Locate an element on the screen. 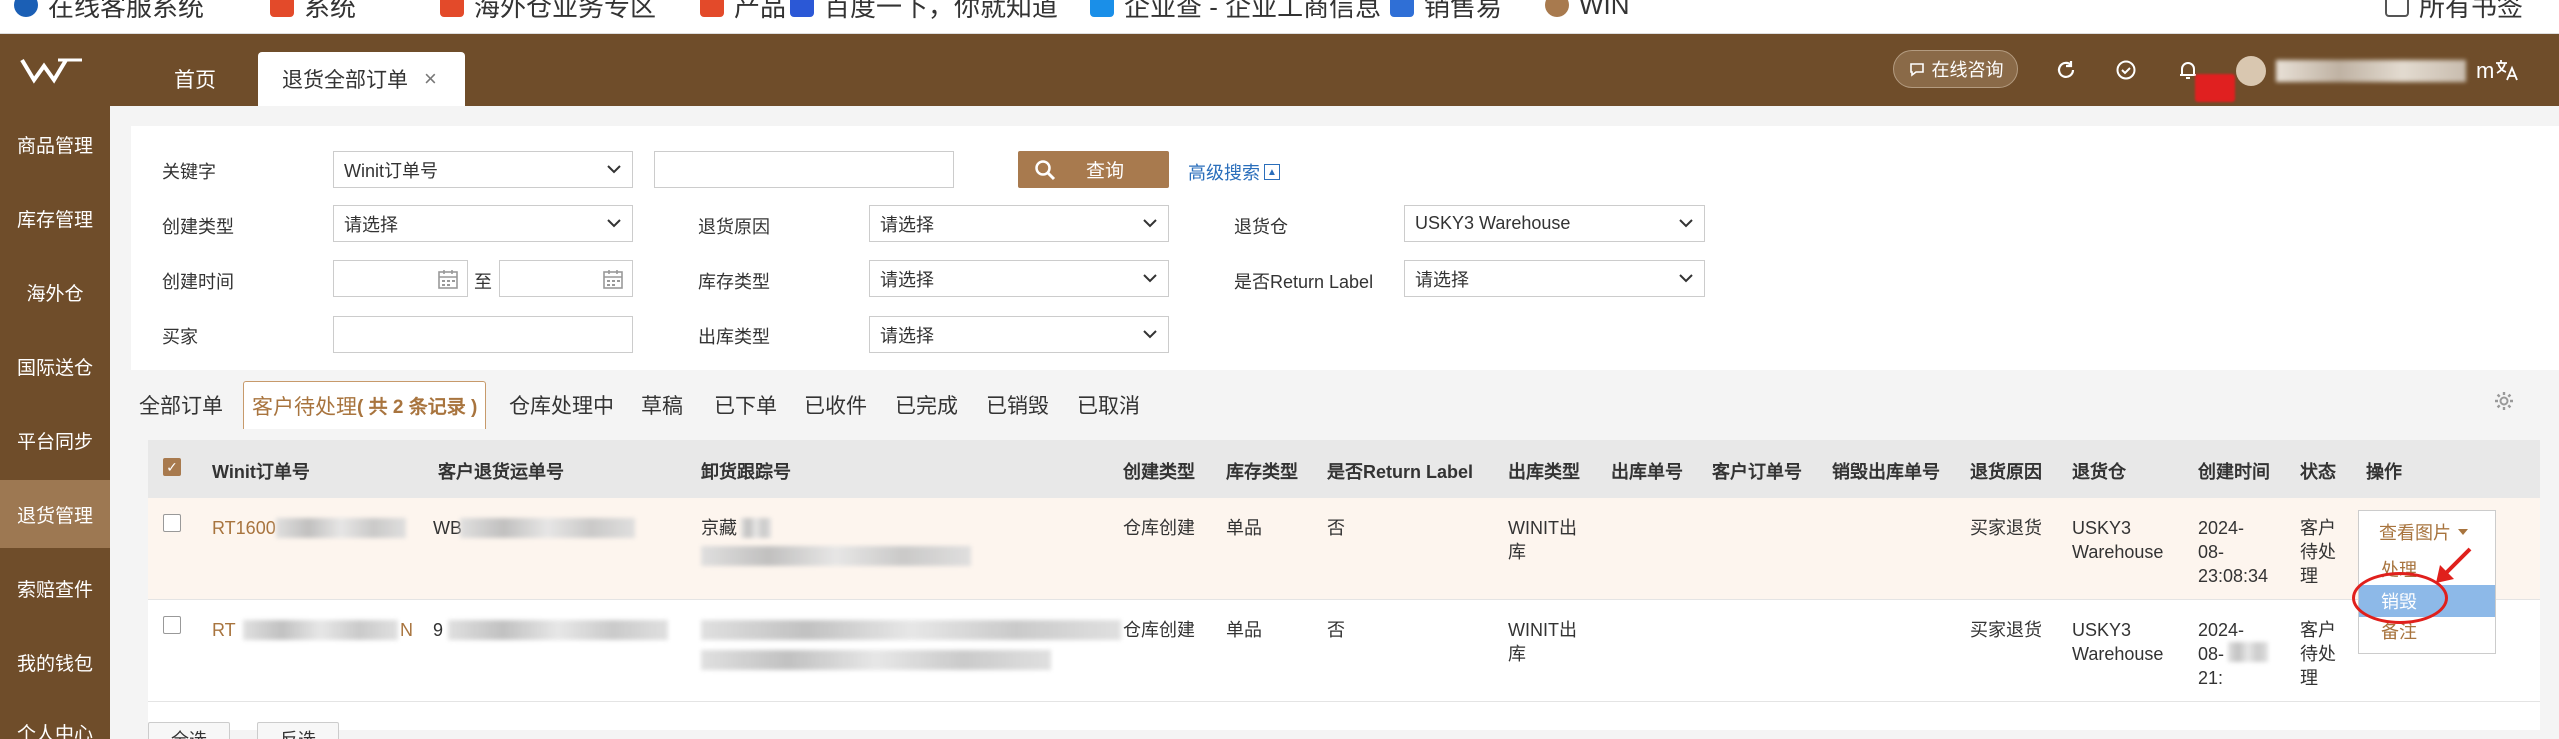 The height and width of the screenshot is (739, 2559). bookmark-item: 系统 is located at coordinates (313, 11).